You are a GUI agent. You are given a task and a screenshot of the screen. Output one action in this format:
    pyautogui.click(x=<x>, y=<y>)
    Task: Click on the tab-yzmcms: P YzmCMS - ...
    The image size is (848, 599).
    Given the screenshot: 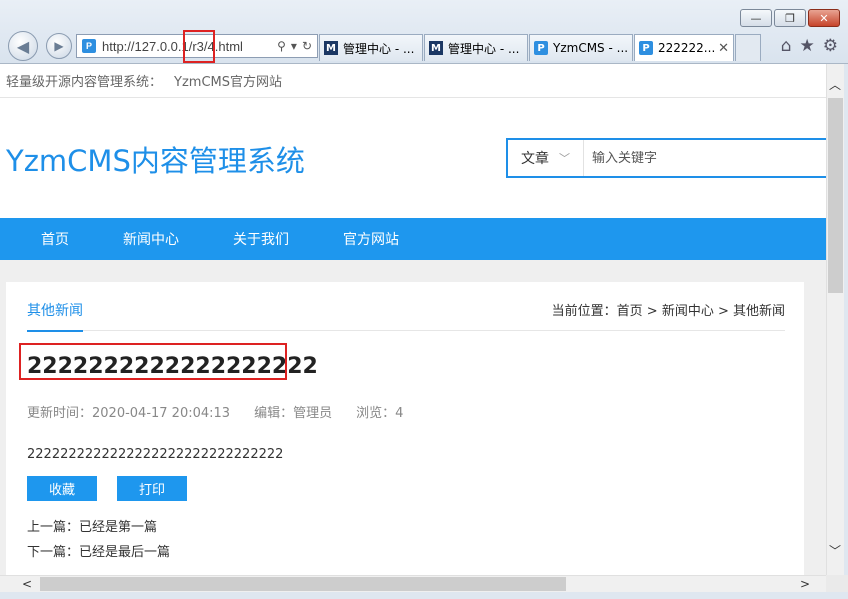 What is the action you would take?
    pyautogui.click(x=581, y=47)
    